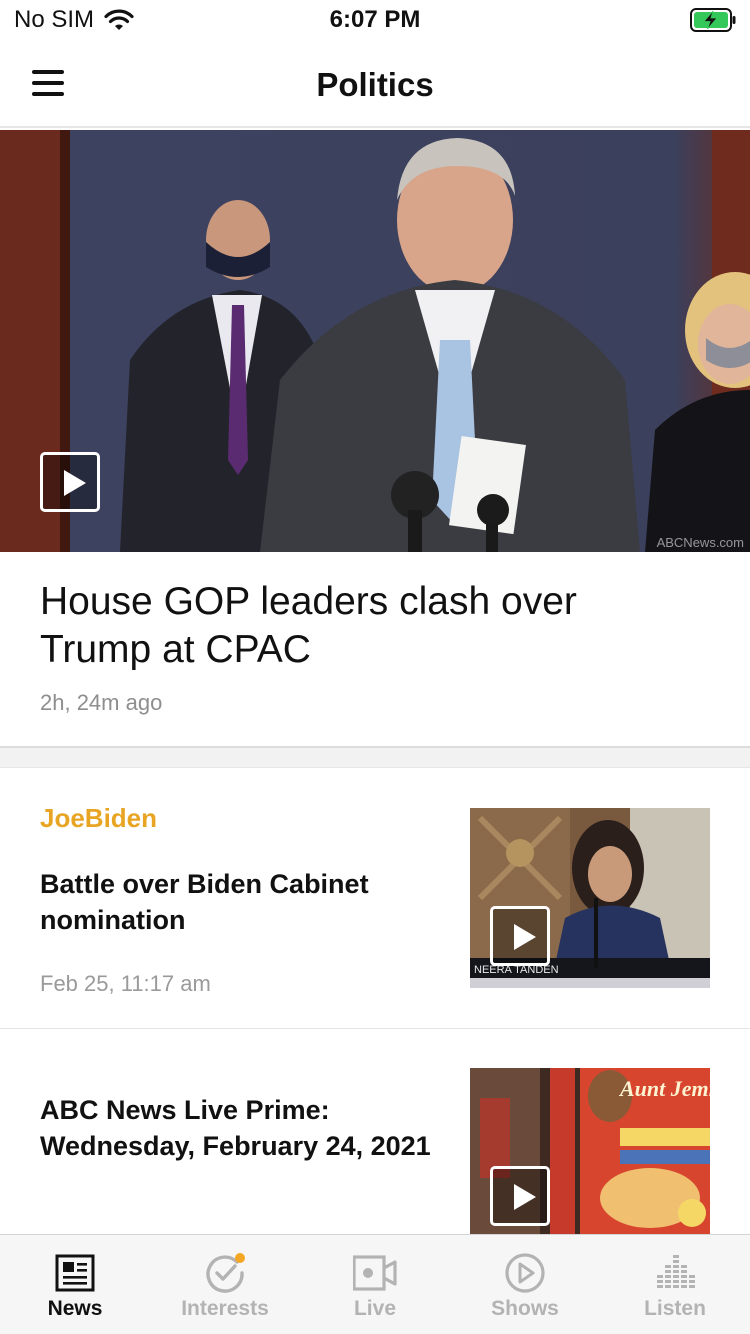 This screenshot has width=750, height=1334. Describe the element at coordinates (664, 1088) in the screenshot. I see `thumbnail-caption: Aunt Jemima` at that location.